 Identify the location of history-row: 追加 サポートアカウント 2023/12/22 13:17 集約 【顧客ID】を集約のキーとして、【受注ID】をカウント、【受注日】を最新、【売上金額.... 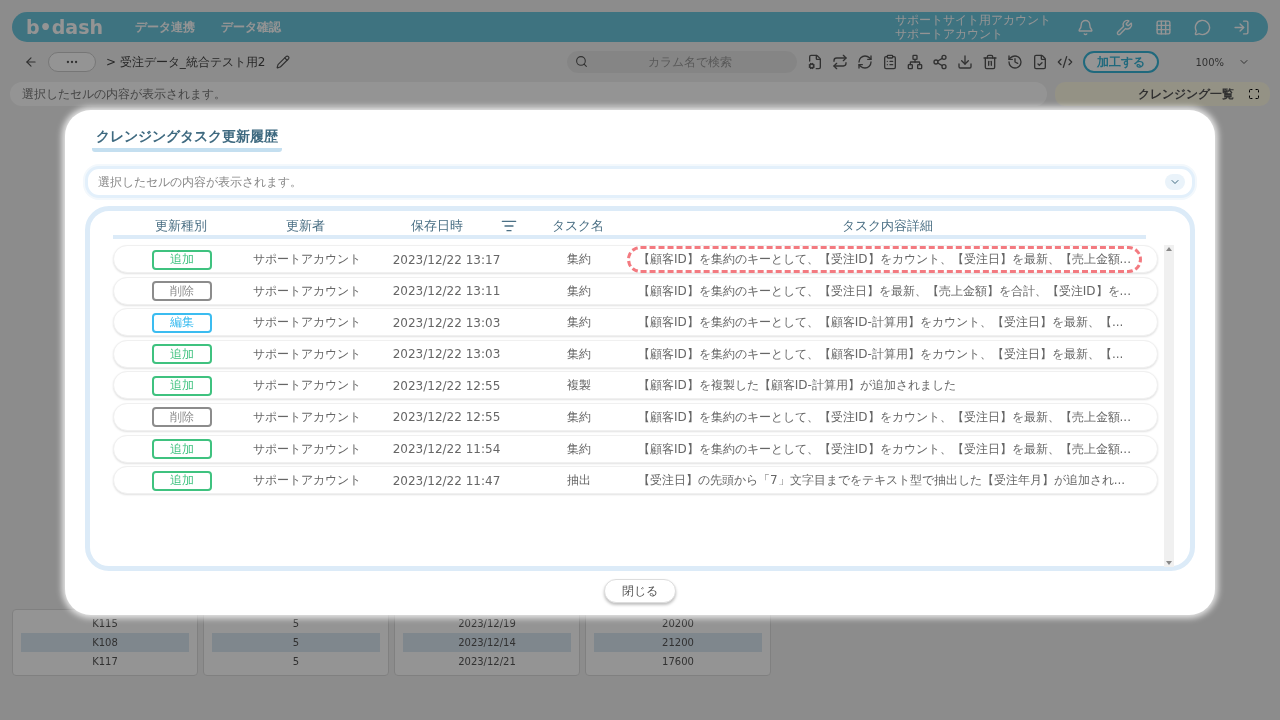
(635, 259).